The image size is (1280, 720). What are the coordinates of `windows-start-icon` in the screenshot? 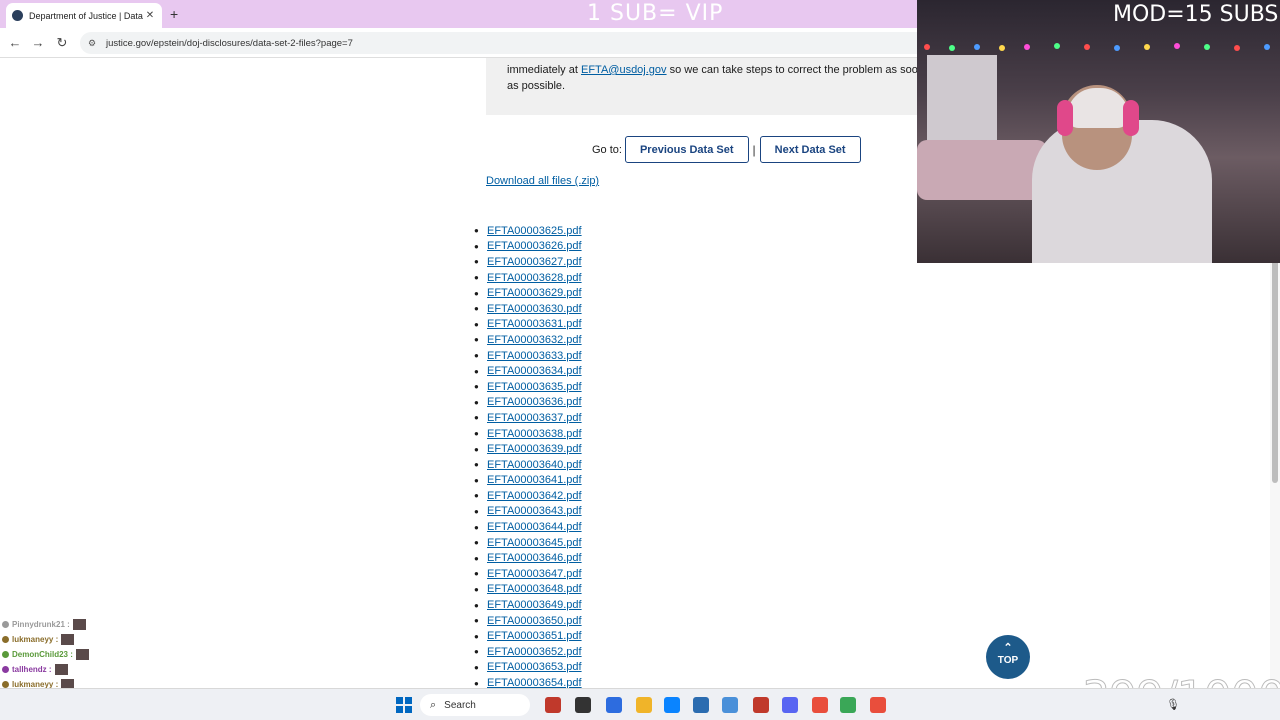 It's located at (404, 705).